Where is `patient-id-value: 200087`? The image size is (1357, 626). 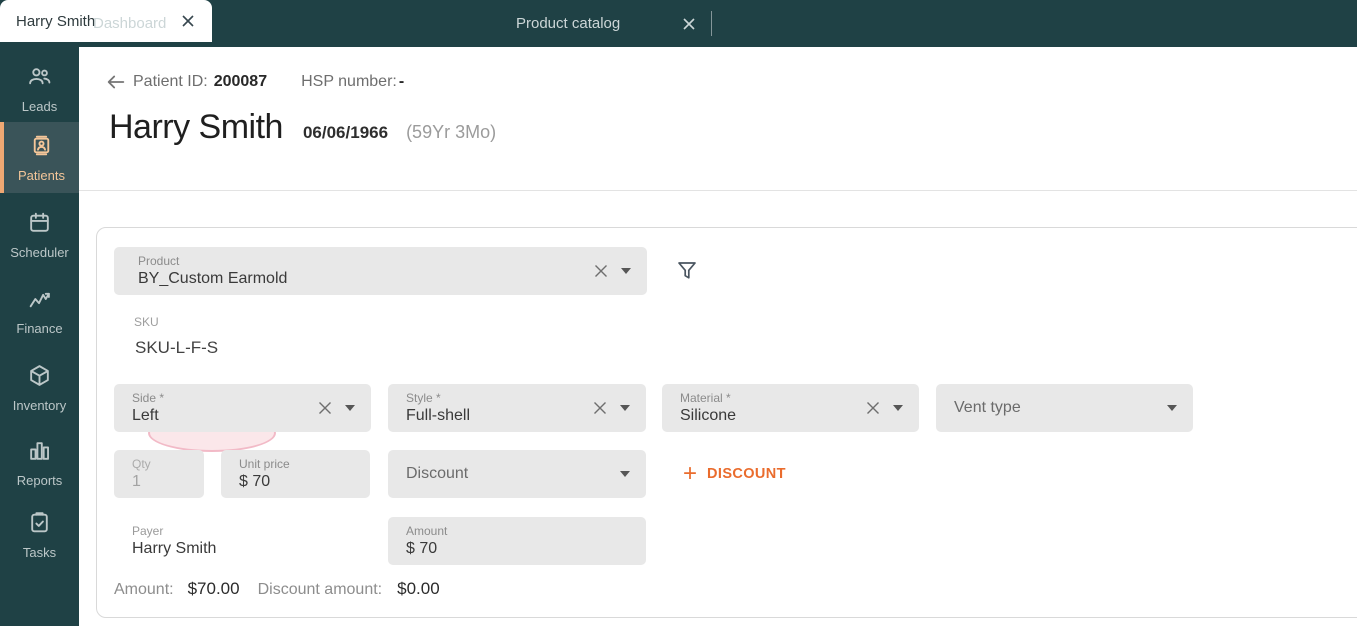
patient-id-value: 200087 is located at coordinates (240, 81).